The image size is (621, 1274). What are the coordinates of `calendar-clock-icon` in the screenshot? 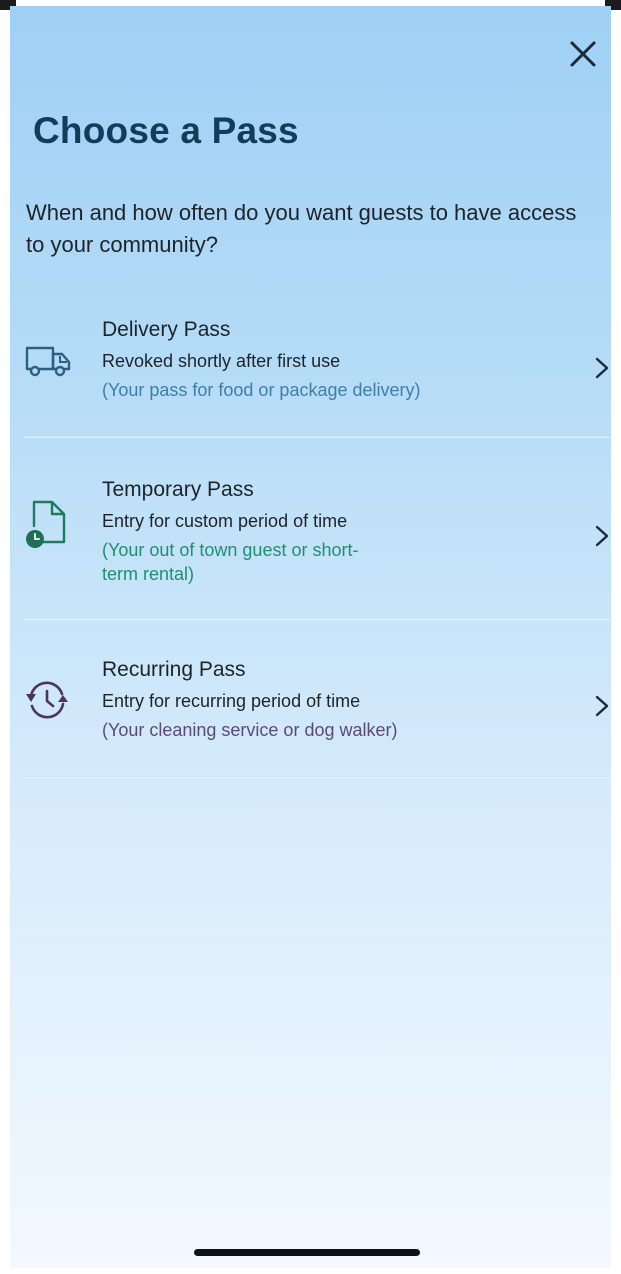 It's located at (47, 526).